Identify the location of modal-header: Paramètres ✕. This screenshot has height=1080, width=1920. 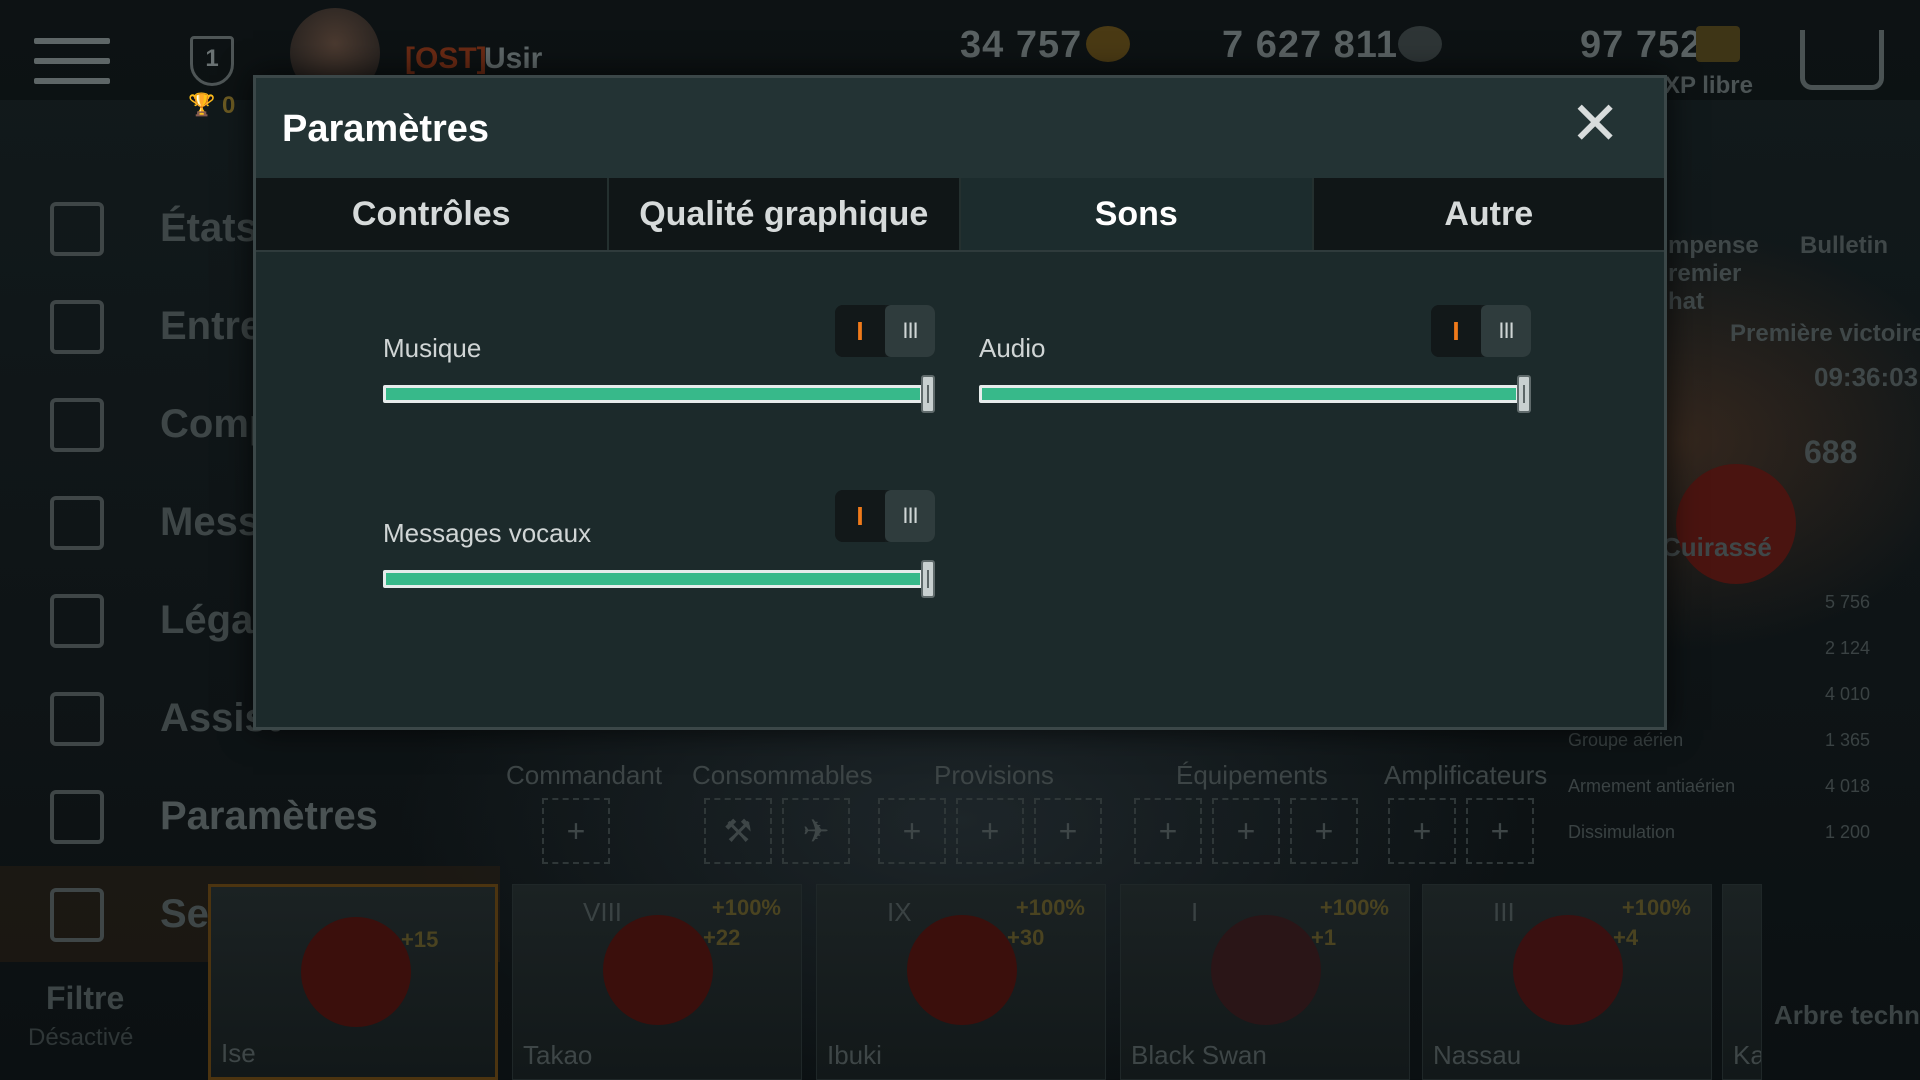
(960, 128).